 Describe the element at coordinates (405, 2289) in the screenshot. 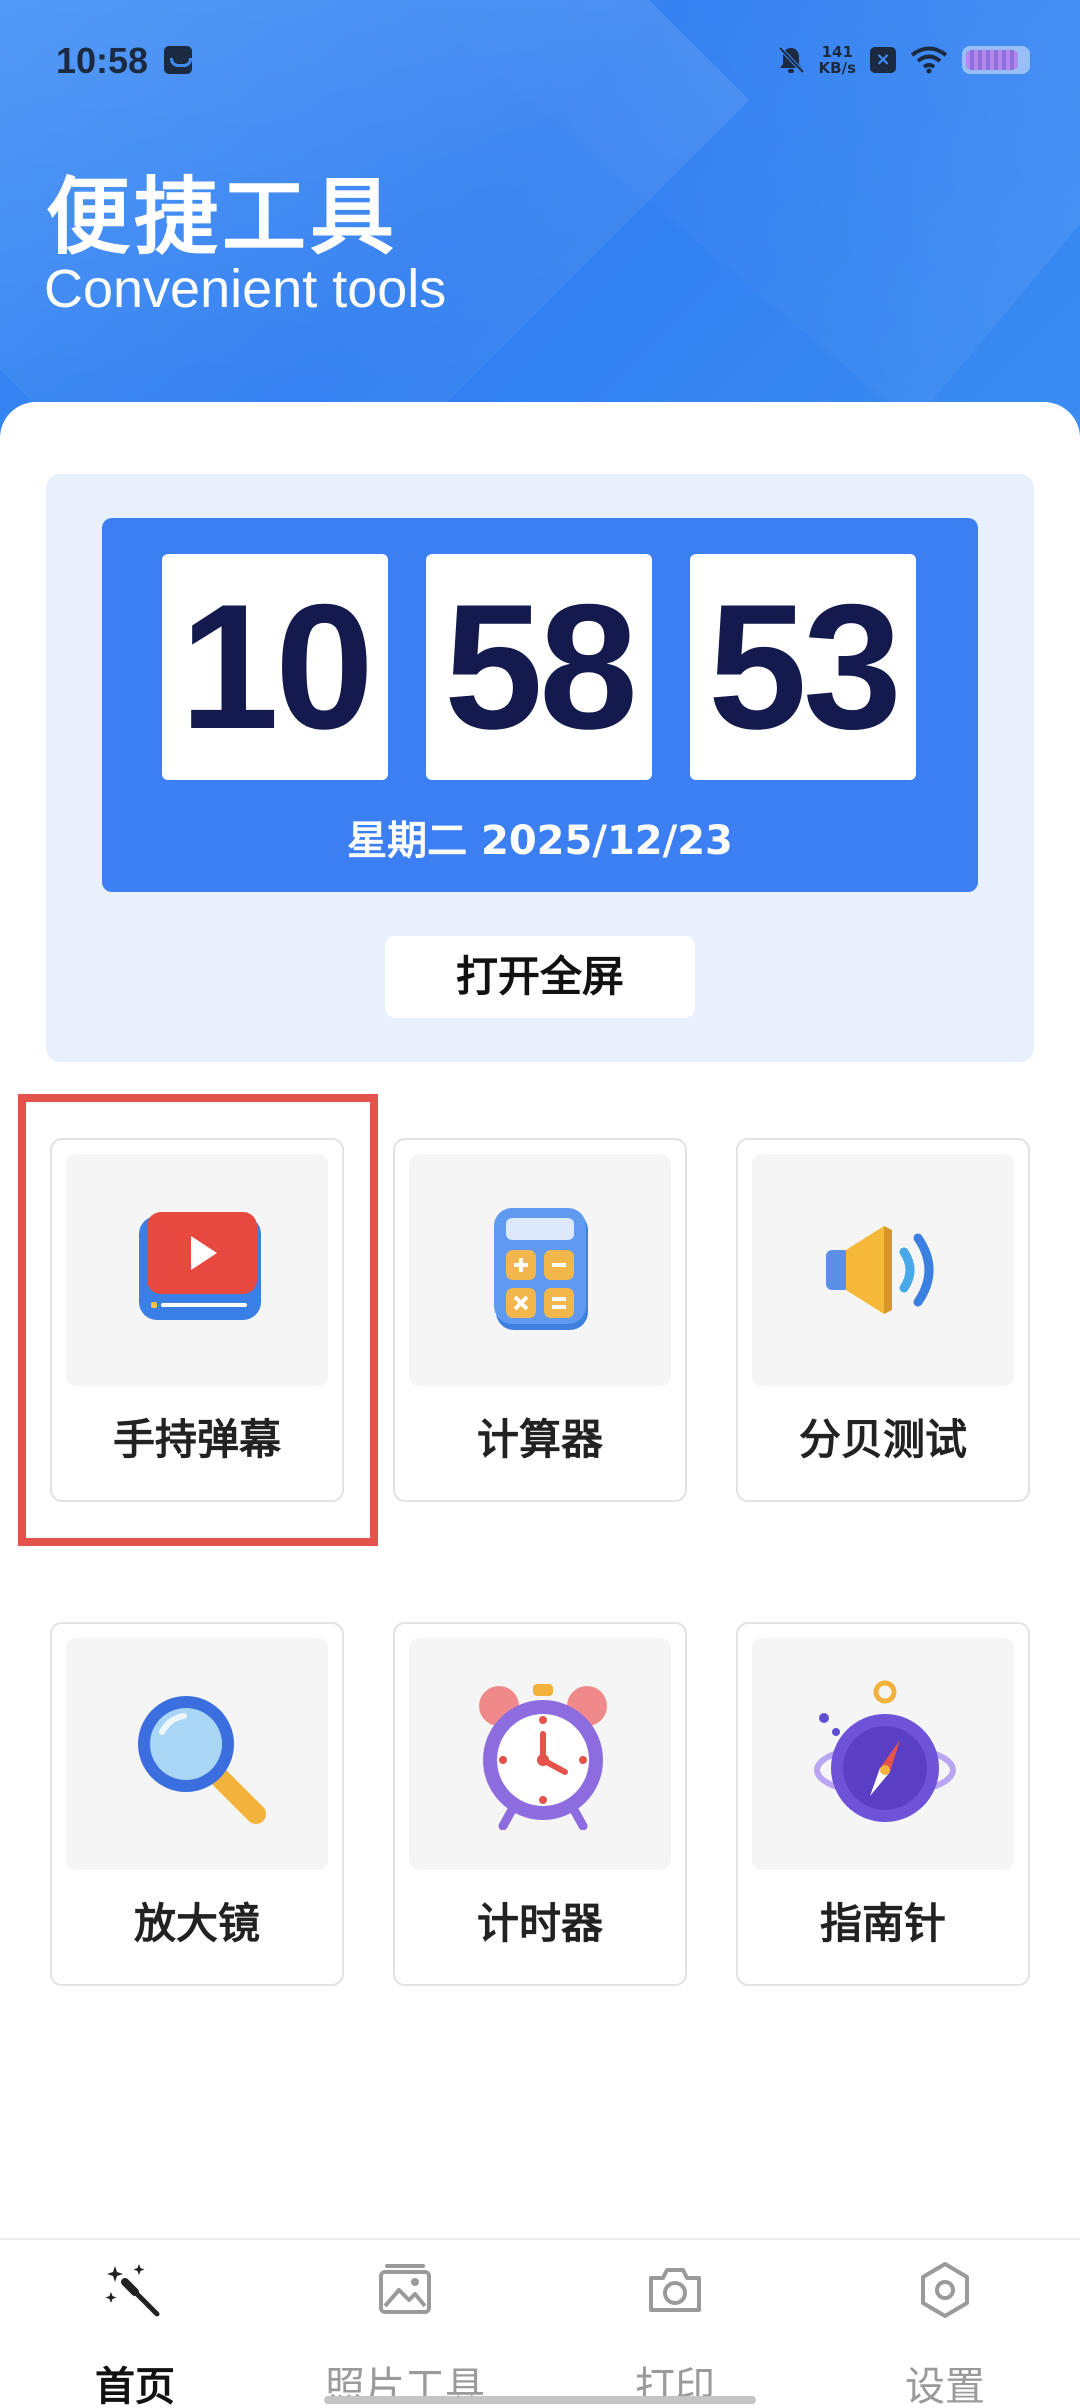

I see `photo-icon` at that location.